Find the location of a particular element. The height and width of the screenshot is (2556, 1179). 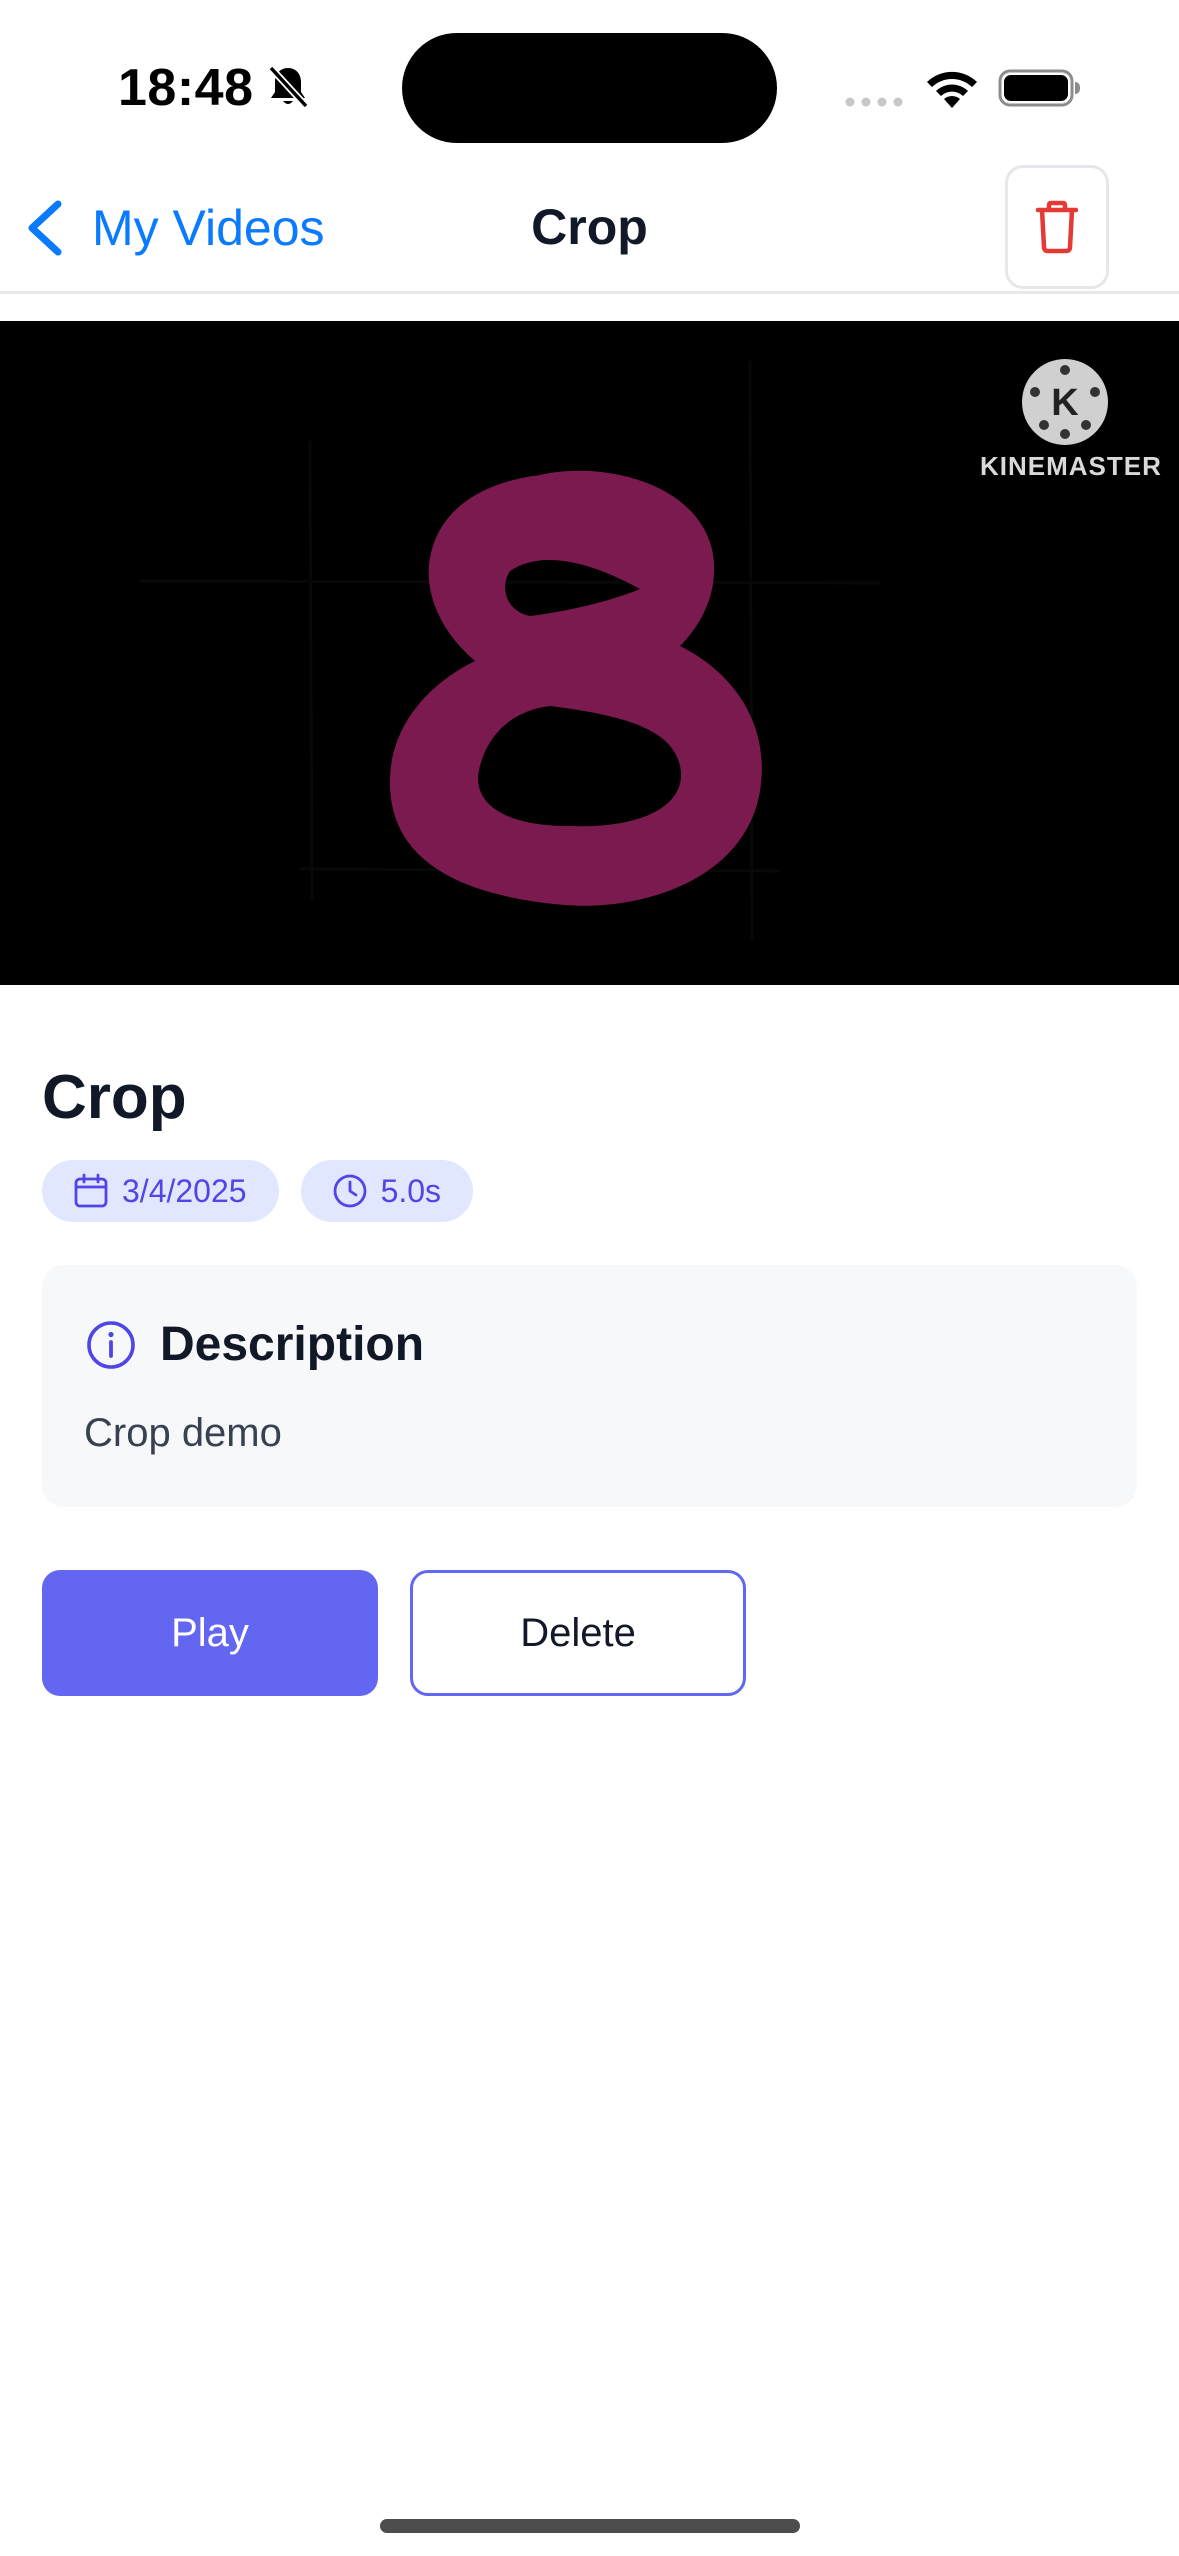

status-bar: 18:48 is located at coordinates (589, 80).